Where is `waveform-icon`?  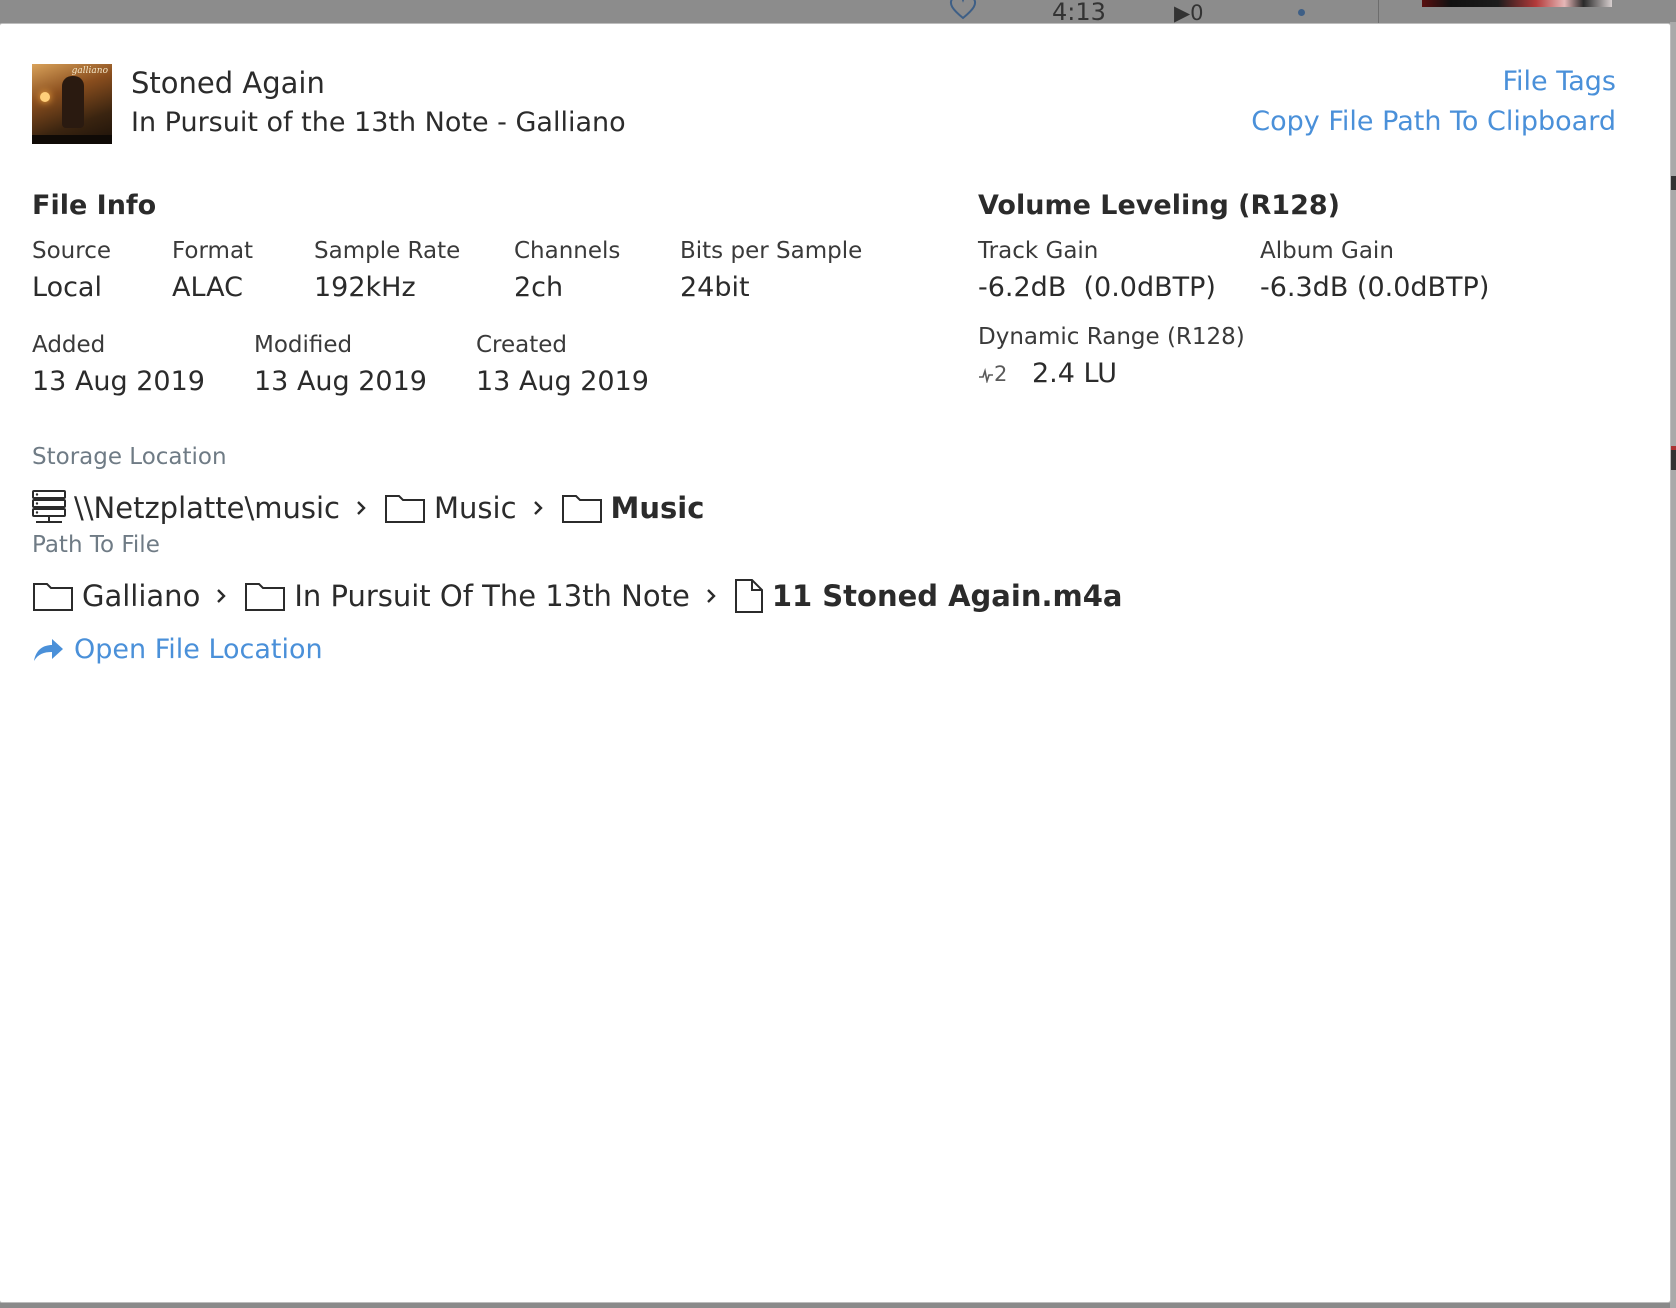
waveform-icon is located at coordinates (986, 376).